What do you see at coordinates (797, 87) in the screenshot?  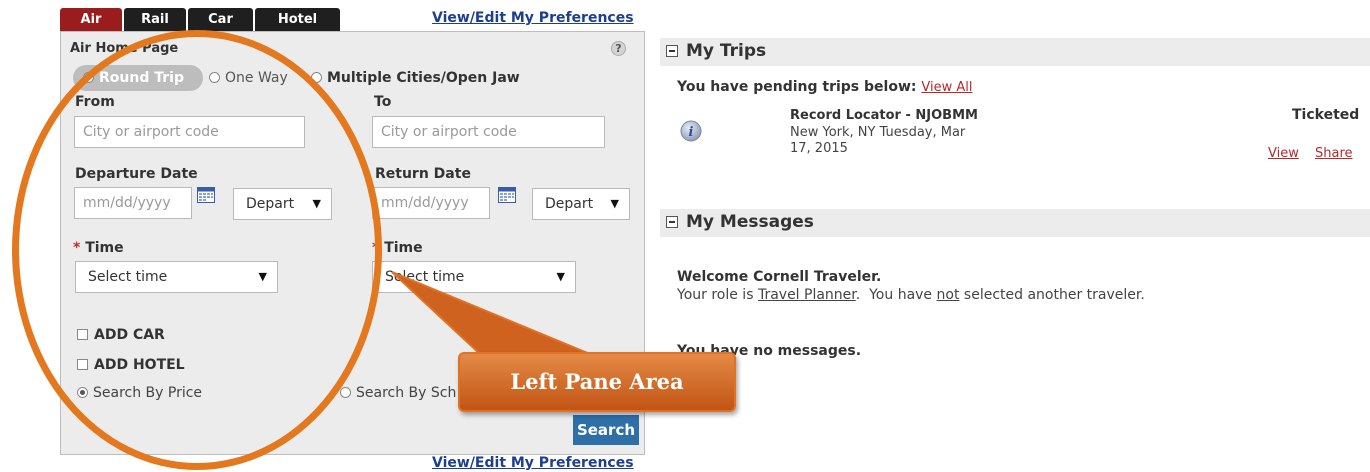 I see `pending-trips-label: You have pending trips below:` at bounding box center [797, 87].